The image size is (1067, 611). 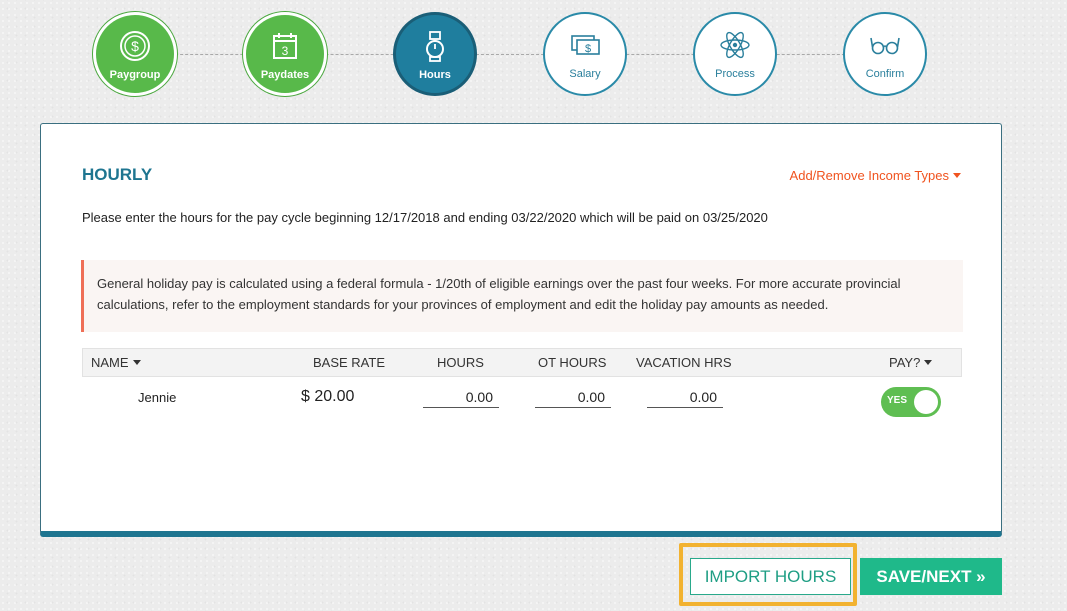 I want to click on column-header-ot-hours: OT HOURS, so click(x=572, y=362).